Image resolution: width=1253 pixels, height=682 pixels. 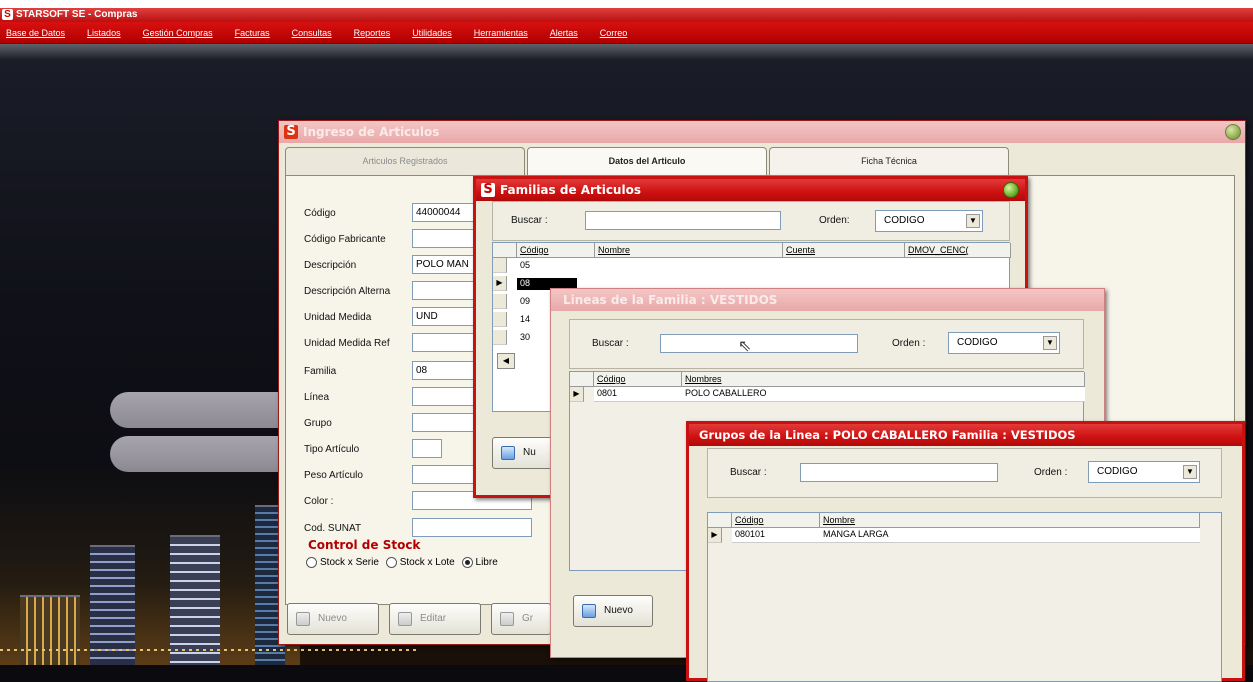 What do you see at coordinates (670, 300) in the screenshot?
I see `window-title: Lineas de la Familia : VESTIDOS` at bounding box center [670, 300].